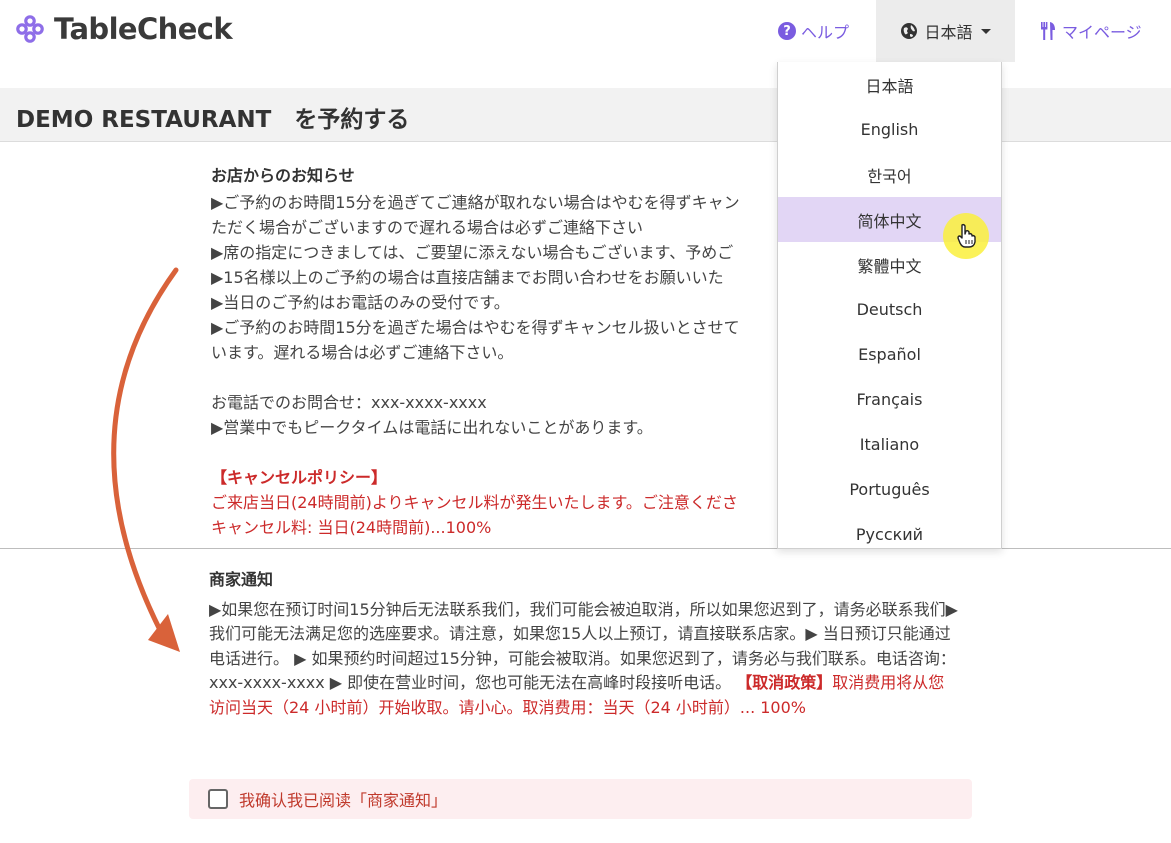  I want to click on notice-line: ▶ご予約のお時間15分を過ぎた場合はやむを得ずキャンセル扱いとさせて, so click(475, 327).